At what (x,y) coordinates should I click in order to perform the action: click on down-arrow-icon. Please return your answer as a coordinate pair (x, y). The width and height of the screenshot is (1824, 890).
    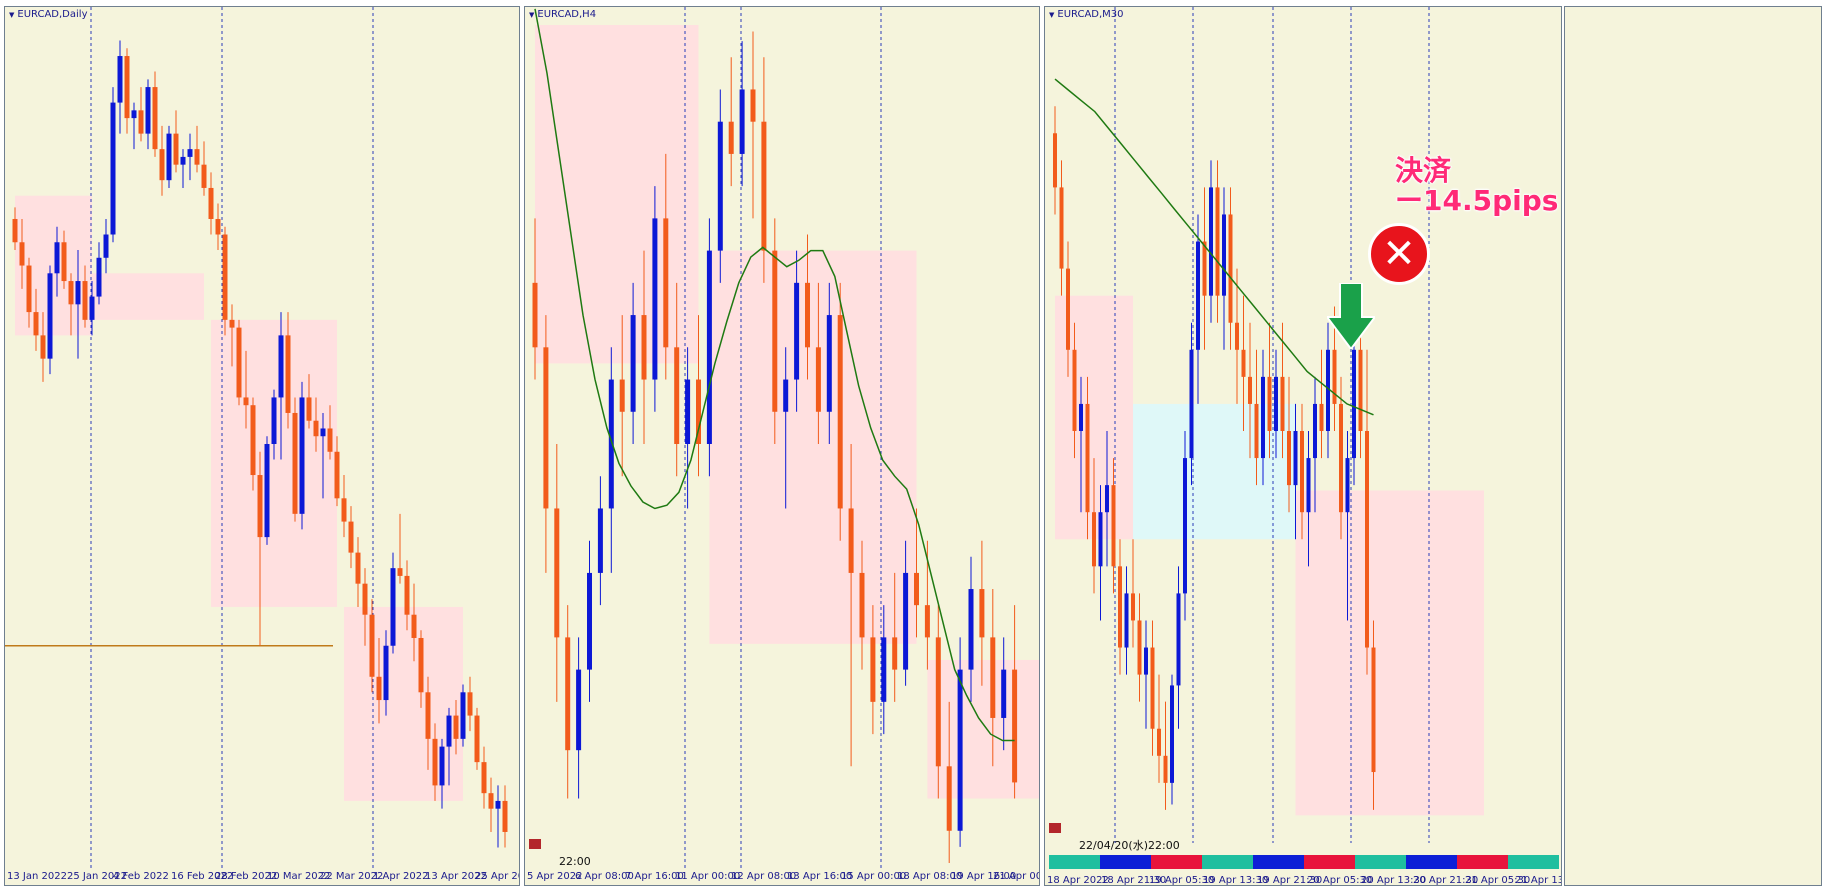
    Looking at the image, I should click on (1351, 316).